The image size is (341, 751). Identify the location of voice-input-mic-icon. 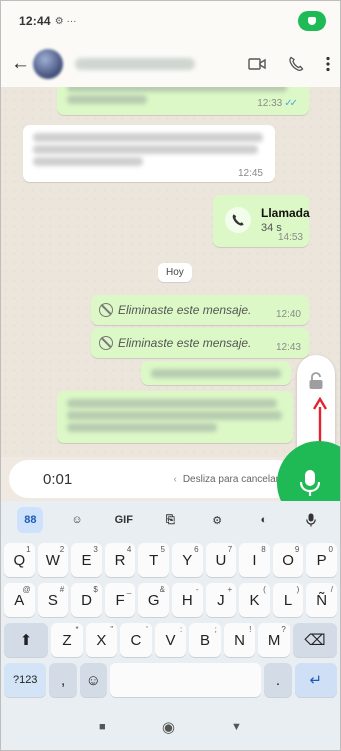
(311, 520).